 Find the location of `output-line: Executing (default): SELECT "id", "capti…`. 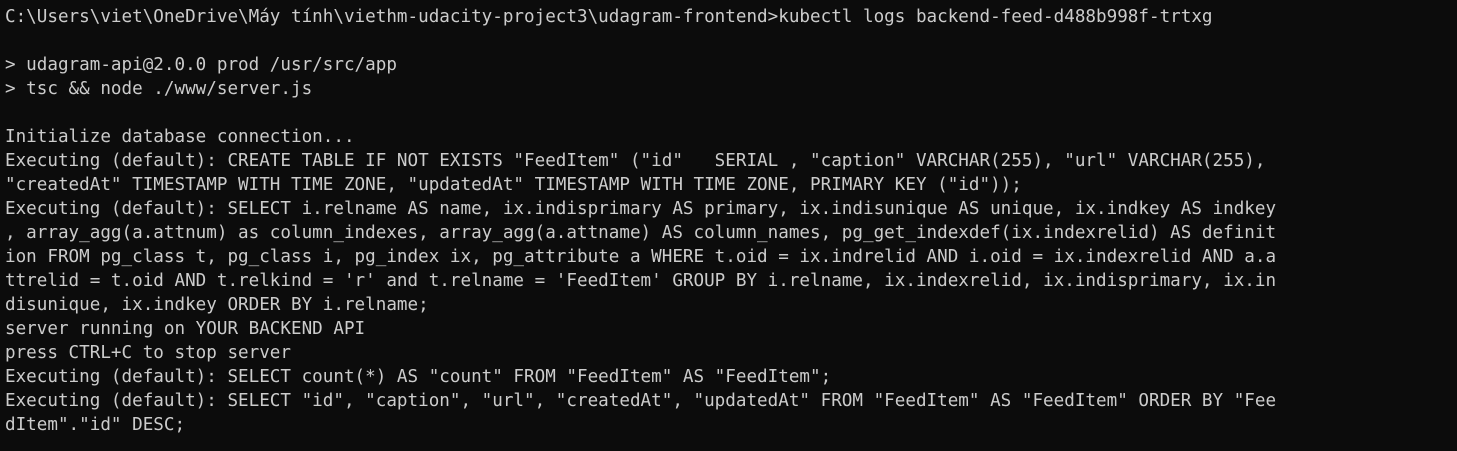

output-line: Executing (default): SELECT "id", "capti… is located at coordinates (641, 401).